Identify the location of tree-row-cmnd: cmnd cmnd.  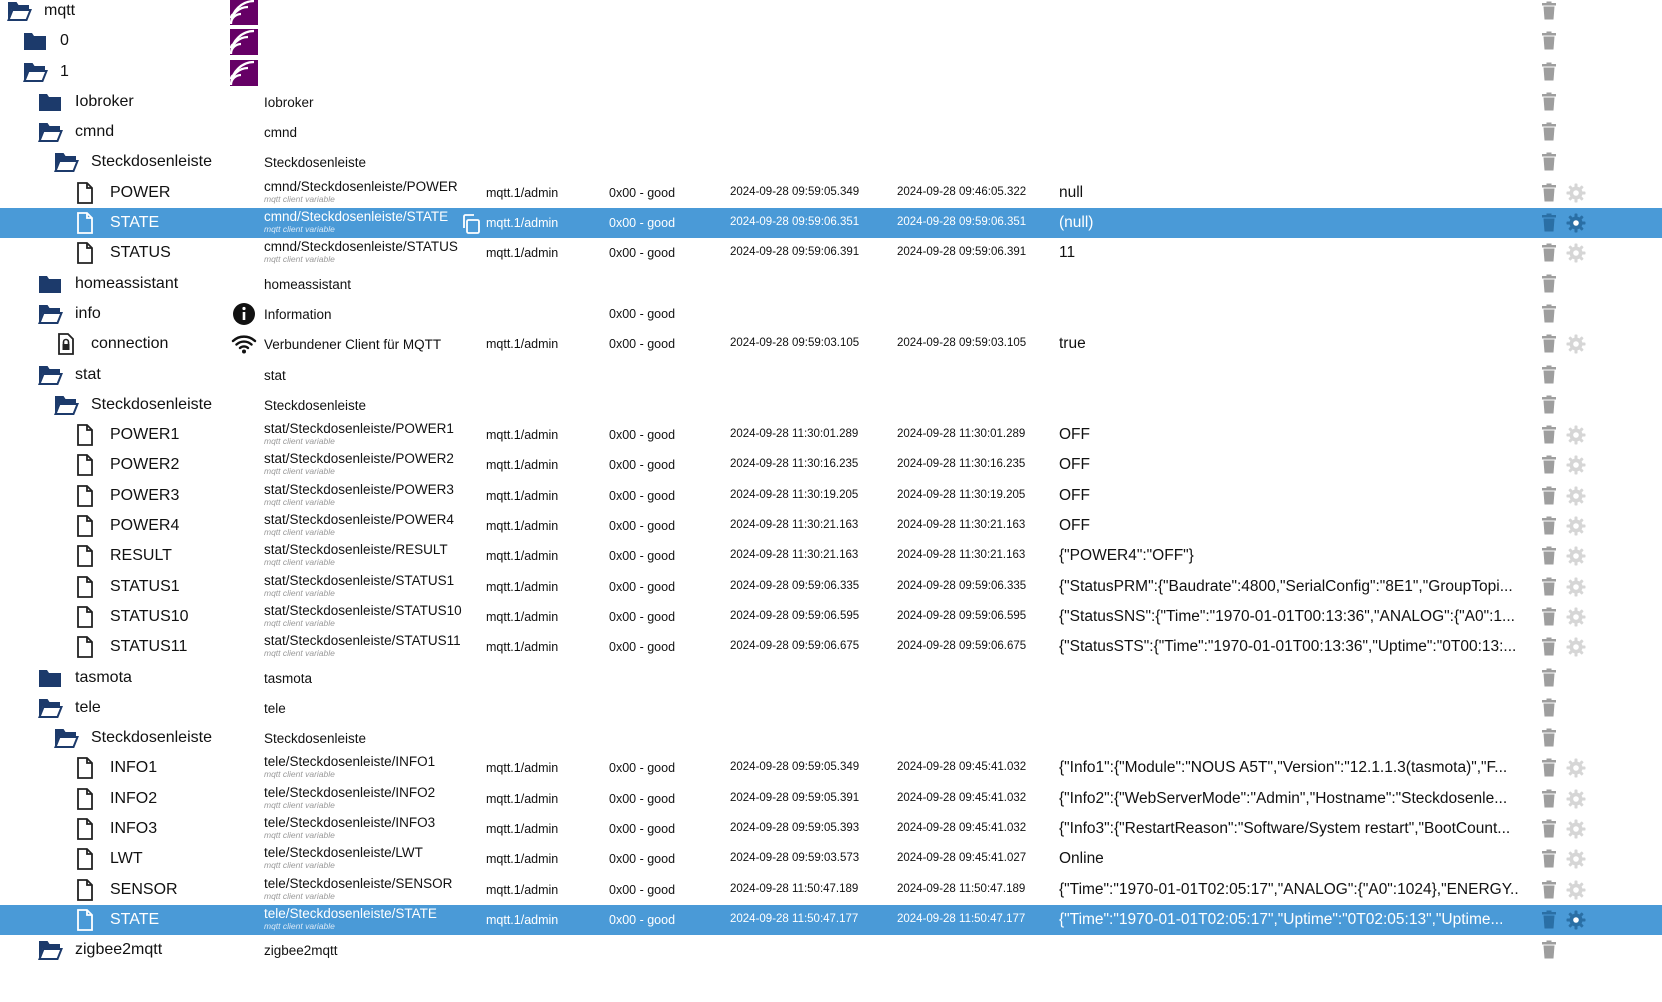
(831, 132).